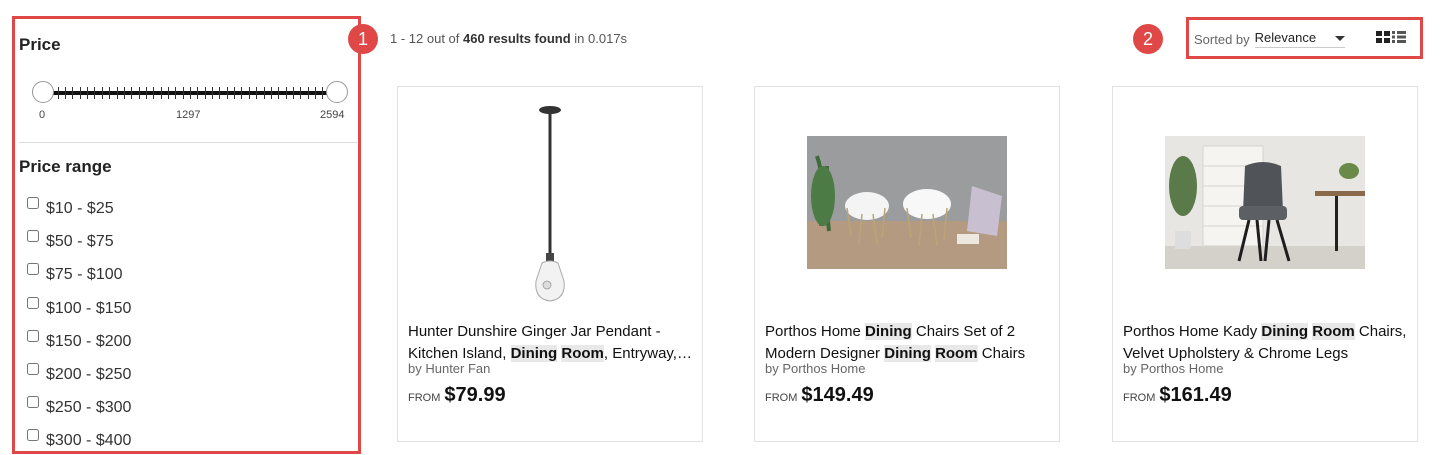 The height and width of the screenshot is (455, 1443). I want to click on title-text: Porthos Home, so click(815, 331).